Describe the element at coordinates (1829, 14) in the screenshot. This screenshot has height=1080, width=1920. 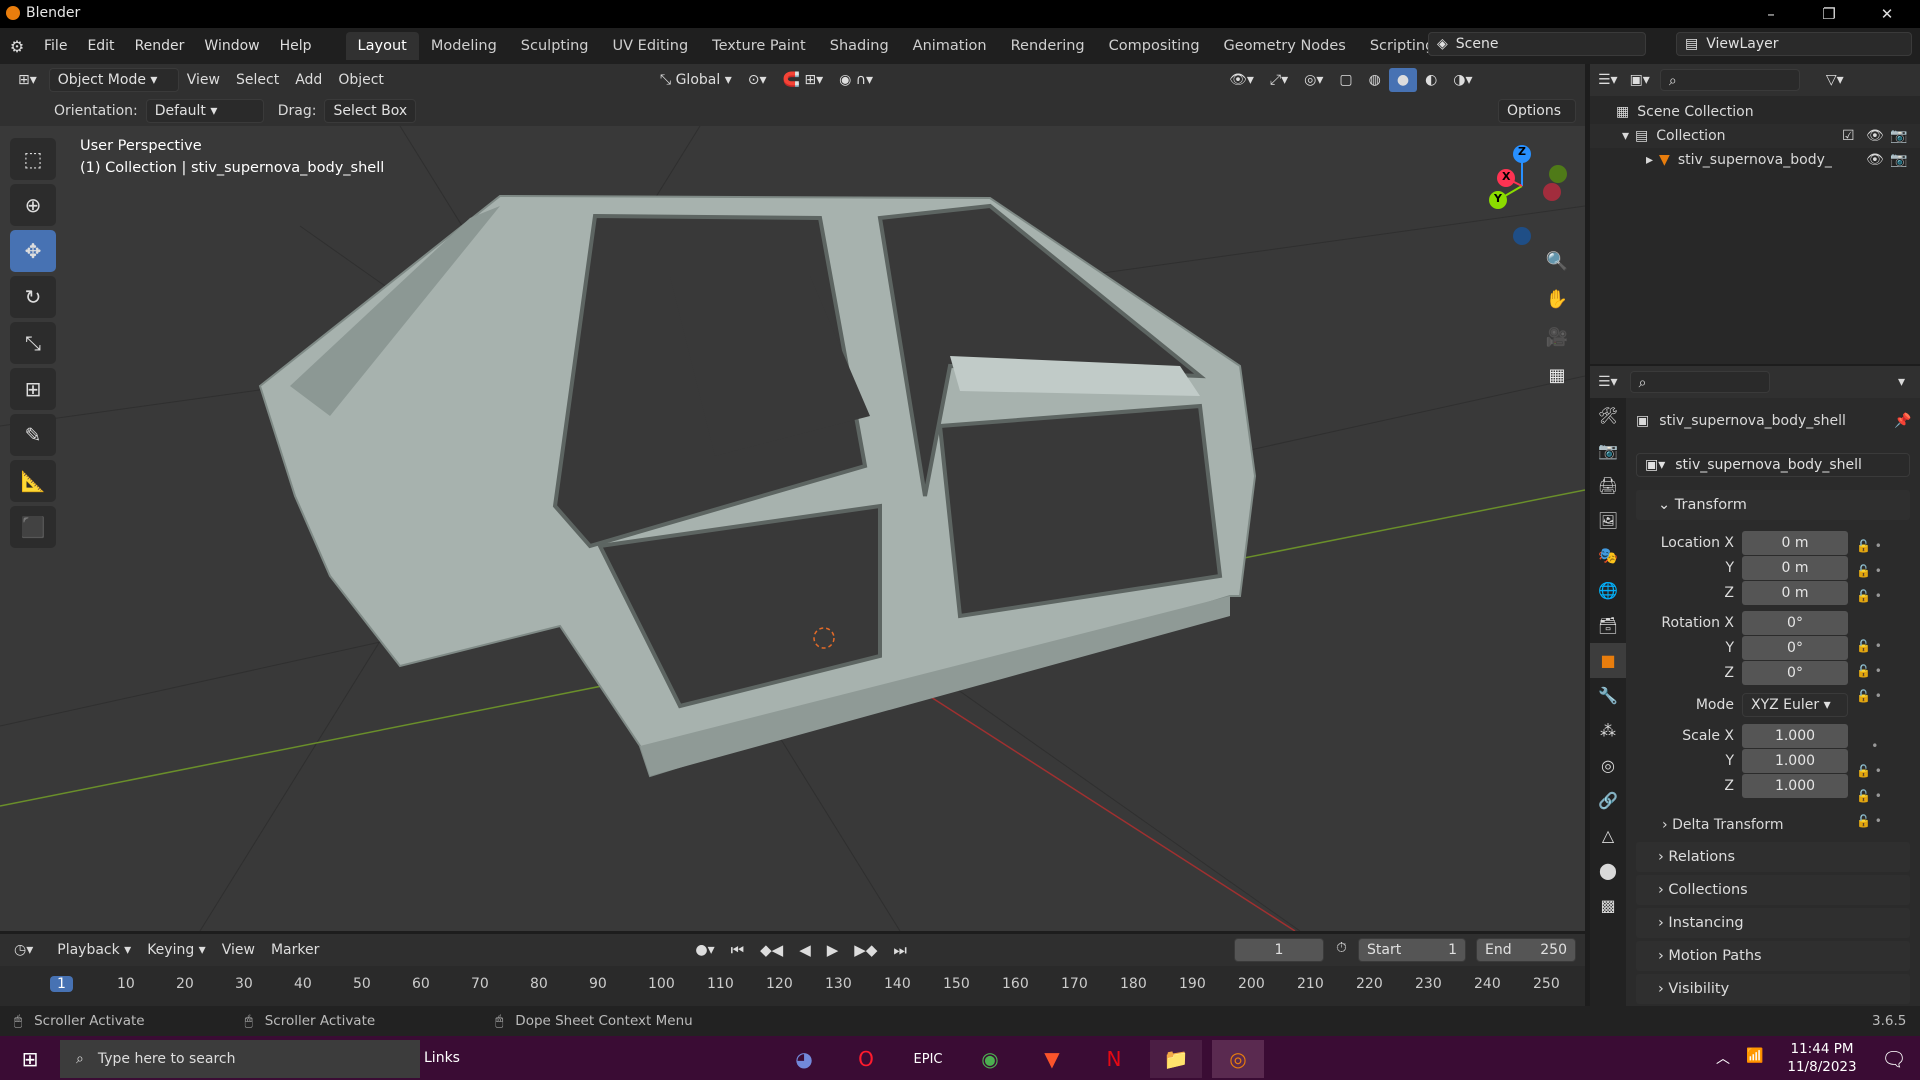
I see `maximize-button: ❐` at that location.